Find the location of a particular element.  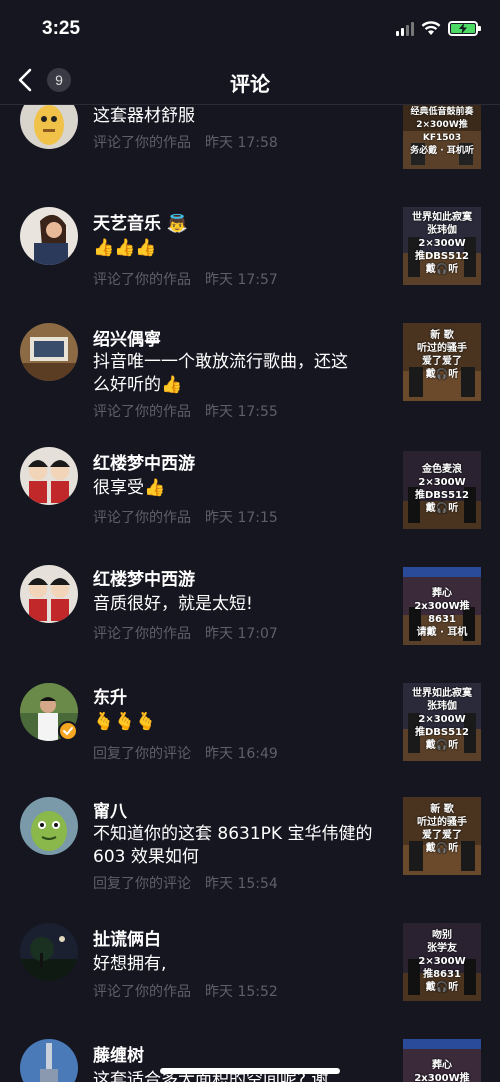

comment-text: 好想拥有, is located at coordinates (130, 964).